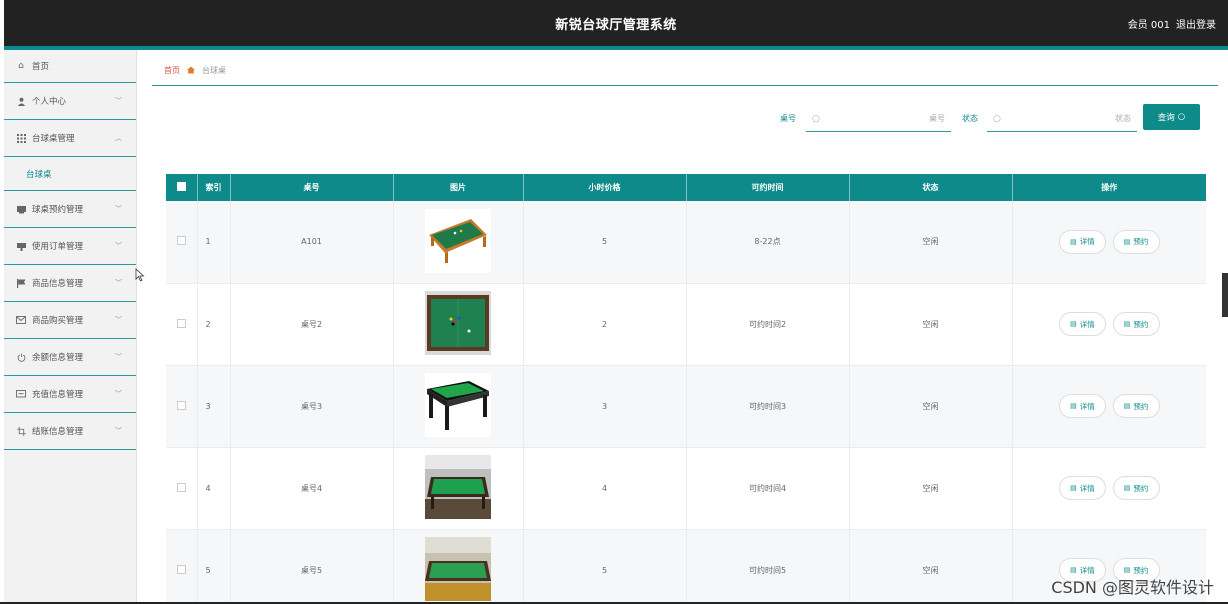  Describe the element at coordinates (1149, 23) in the screenshot. I see `user-name: 会员 001` at that location.